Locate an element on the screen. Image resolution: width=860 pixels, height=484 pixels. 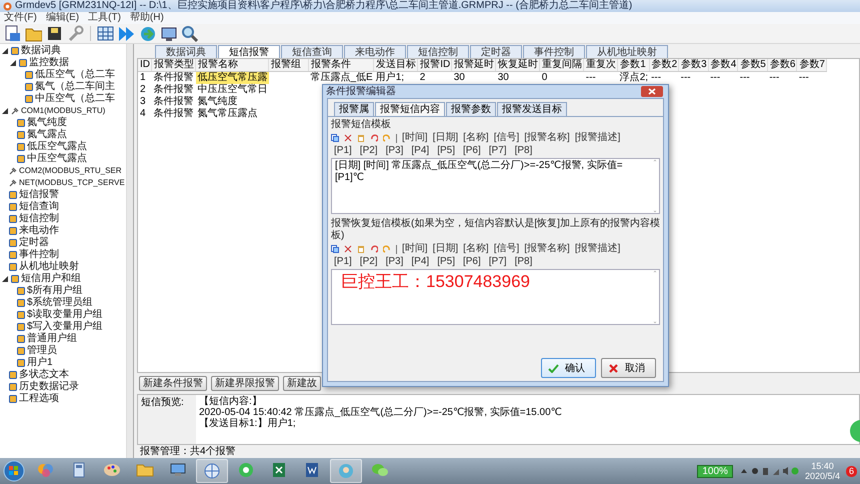
token-link: [日期] is located at coordinates (445, 138).